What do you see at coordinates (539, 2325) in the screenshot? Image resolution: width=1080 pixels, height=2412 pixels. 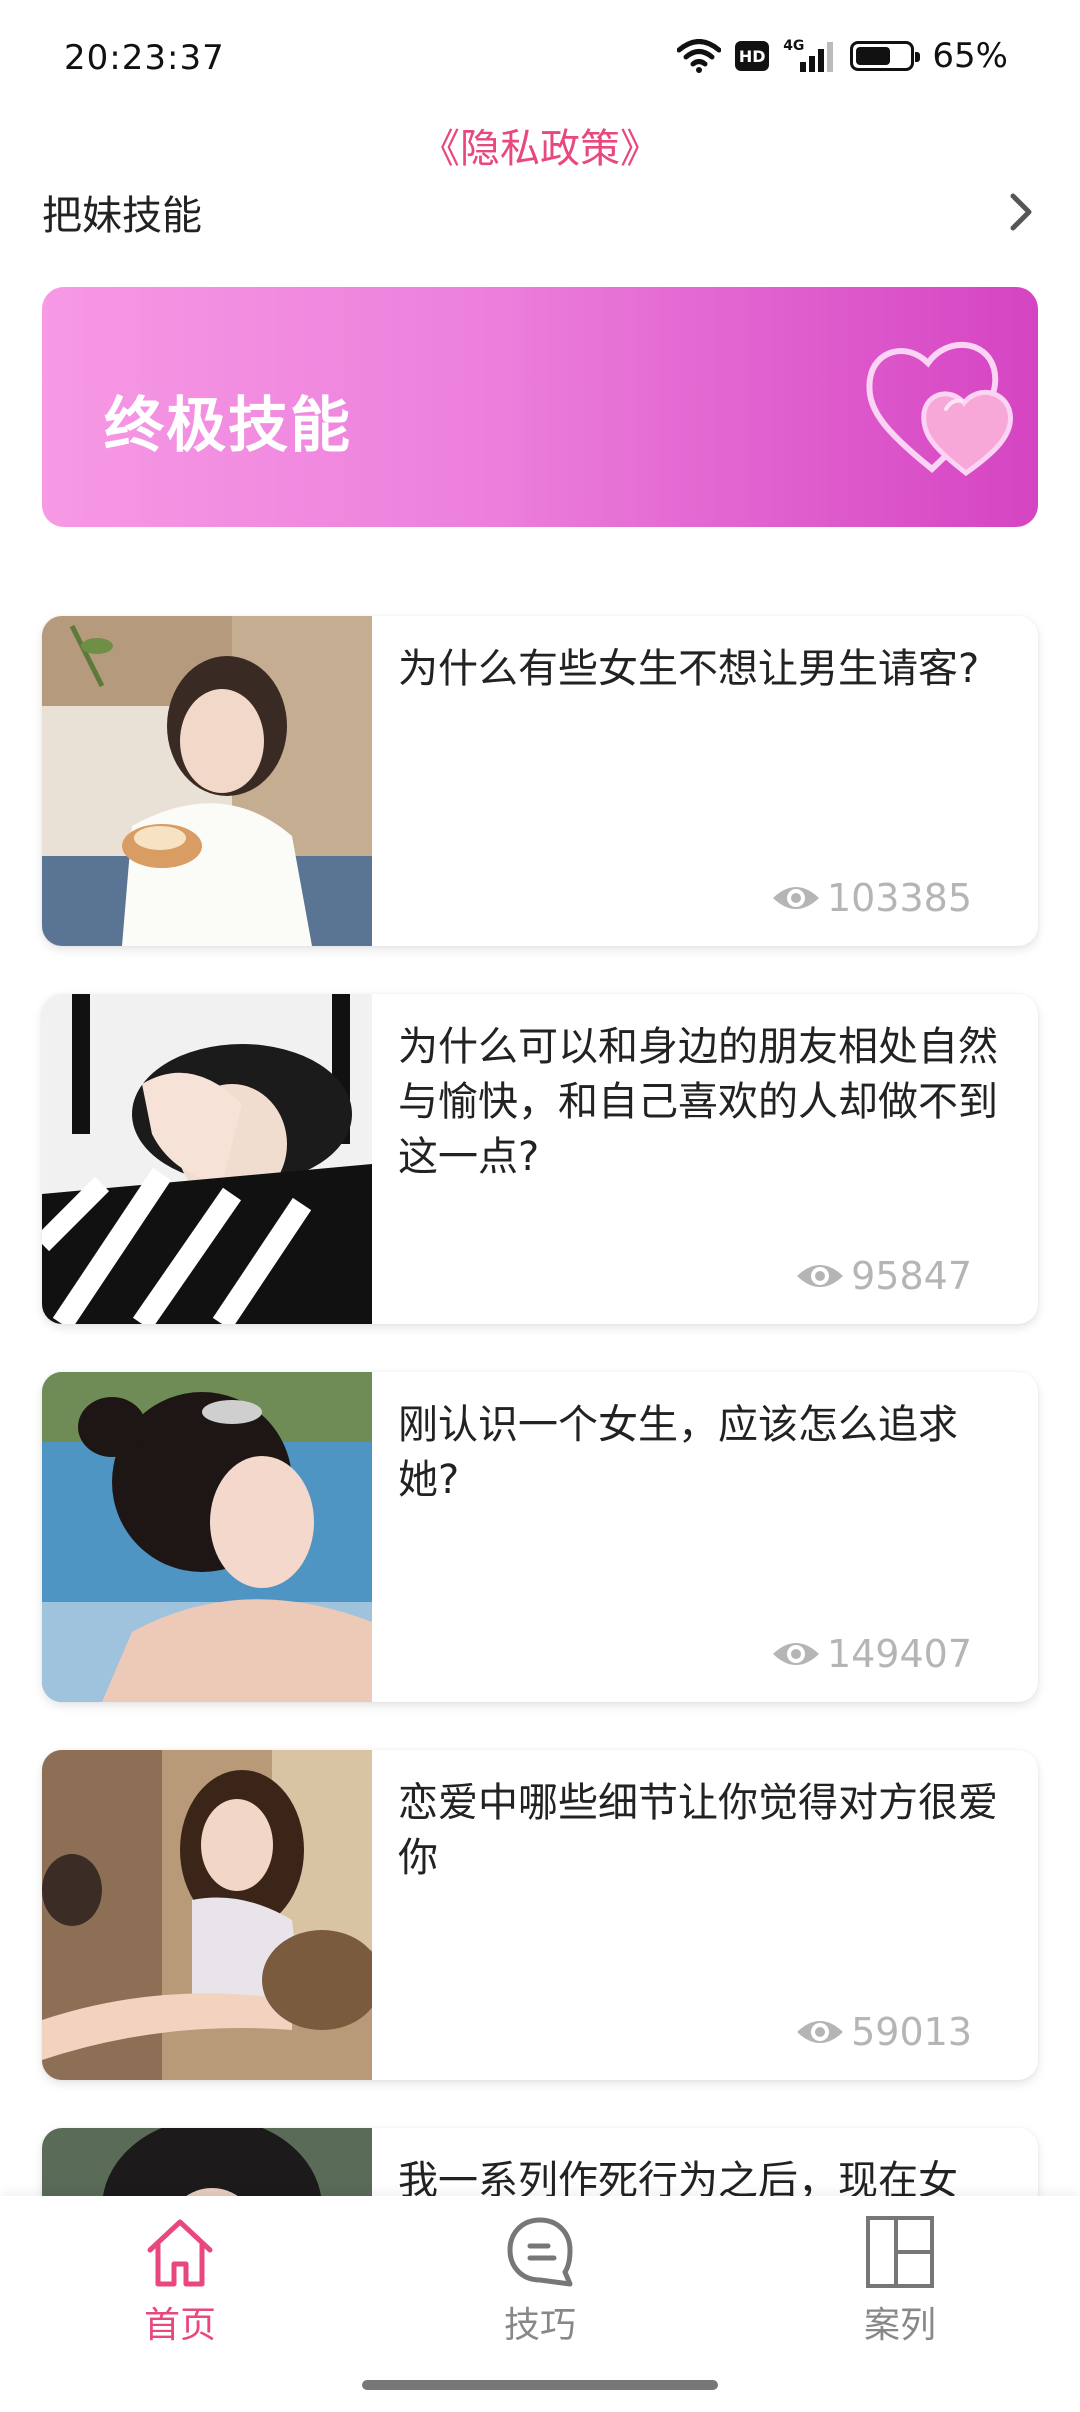 I see `nav-label: 技巧` at bounding box center [539, 2325].